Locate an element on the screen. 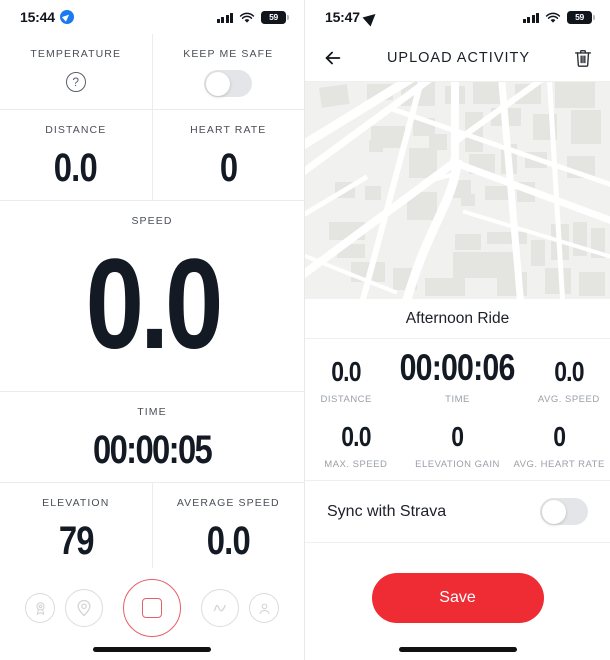  save-button-container: Save is located at coordinates (457, 583).